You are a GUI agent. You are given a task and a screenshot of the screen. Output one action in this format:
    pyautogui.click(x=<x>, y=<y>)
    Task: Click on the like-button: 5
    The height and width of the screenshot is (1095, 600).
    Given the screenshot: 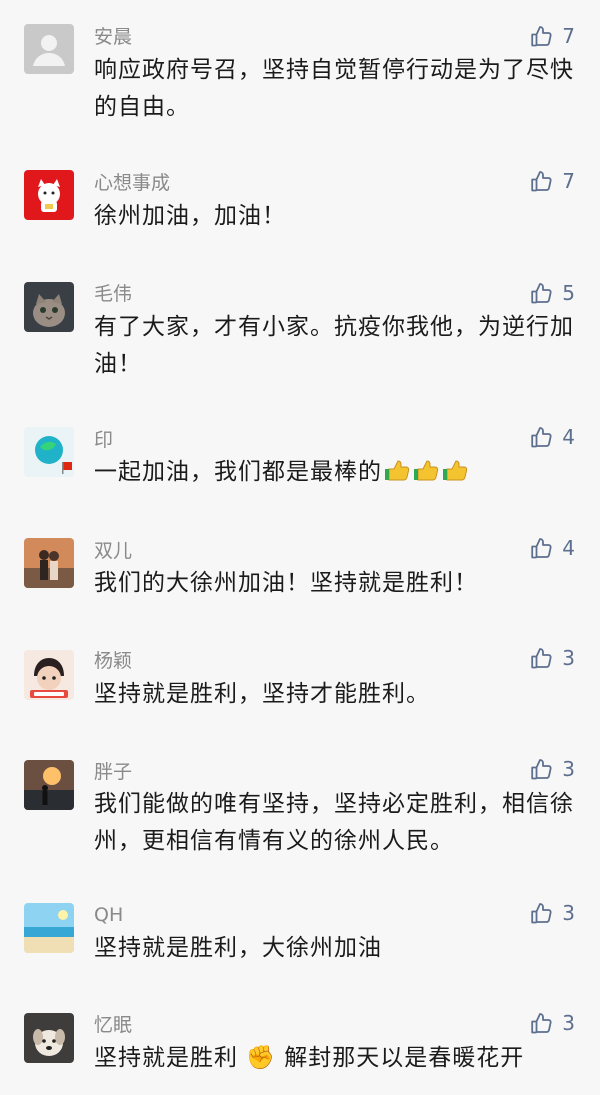 What is the action you would take?
    pyautogui.click(x=551, y=293)
    